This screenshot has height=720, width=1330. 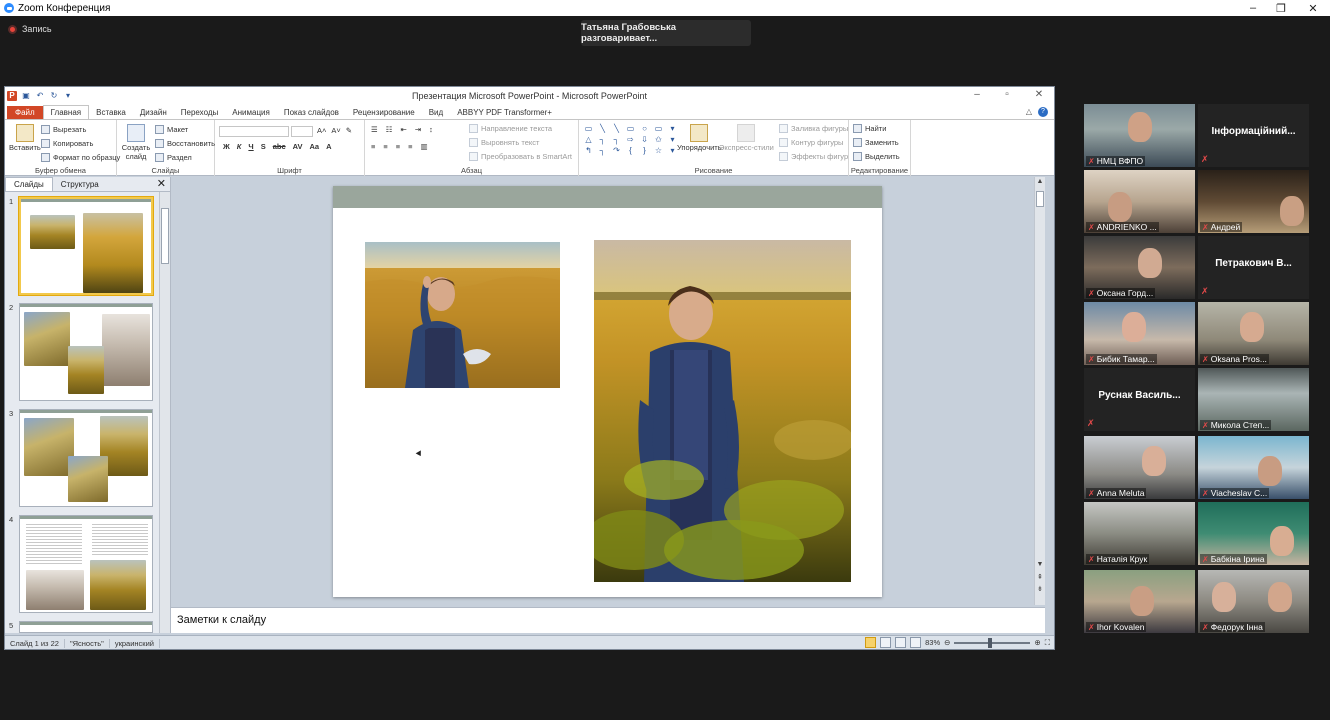 I want to click on outdent-icon: ⇥, so click(x=418, y=129).